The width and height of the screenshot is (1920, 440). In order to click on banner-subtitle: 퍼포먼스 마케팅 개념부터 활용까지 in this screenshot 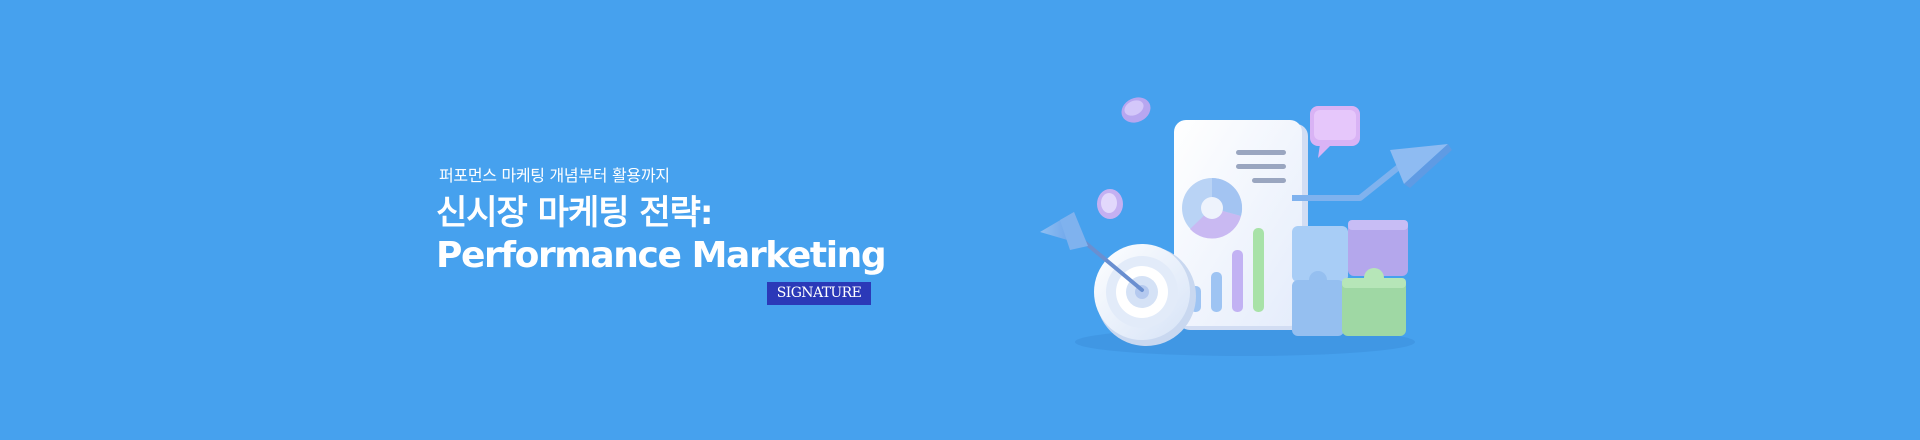, I will do `click(554, 175)`.